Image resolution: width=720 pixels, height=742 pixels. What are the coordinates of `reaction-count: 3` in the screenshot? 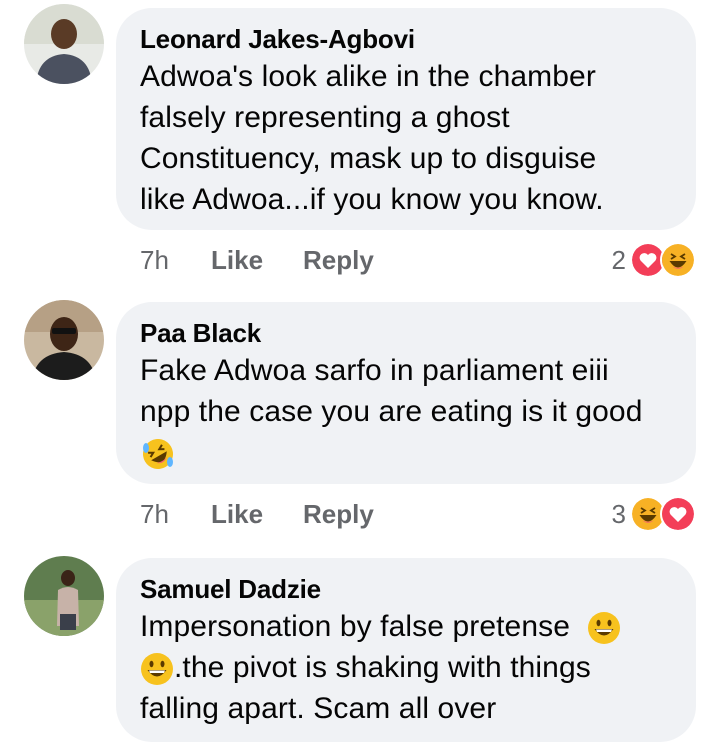 It's located at (618, 513).